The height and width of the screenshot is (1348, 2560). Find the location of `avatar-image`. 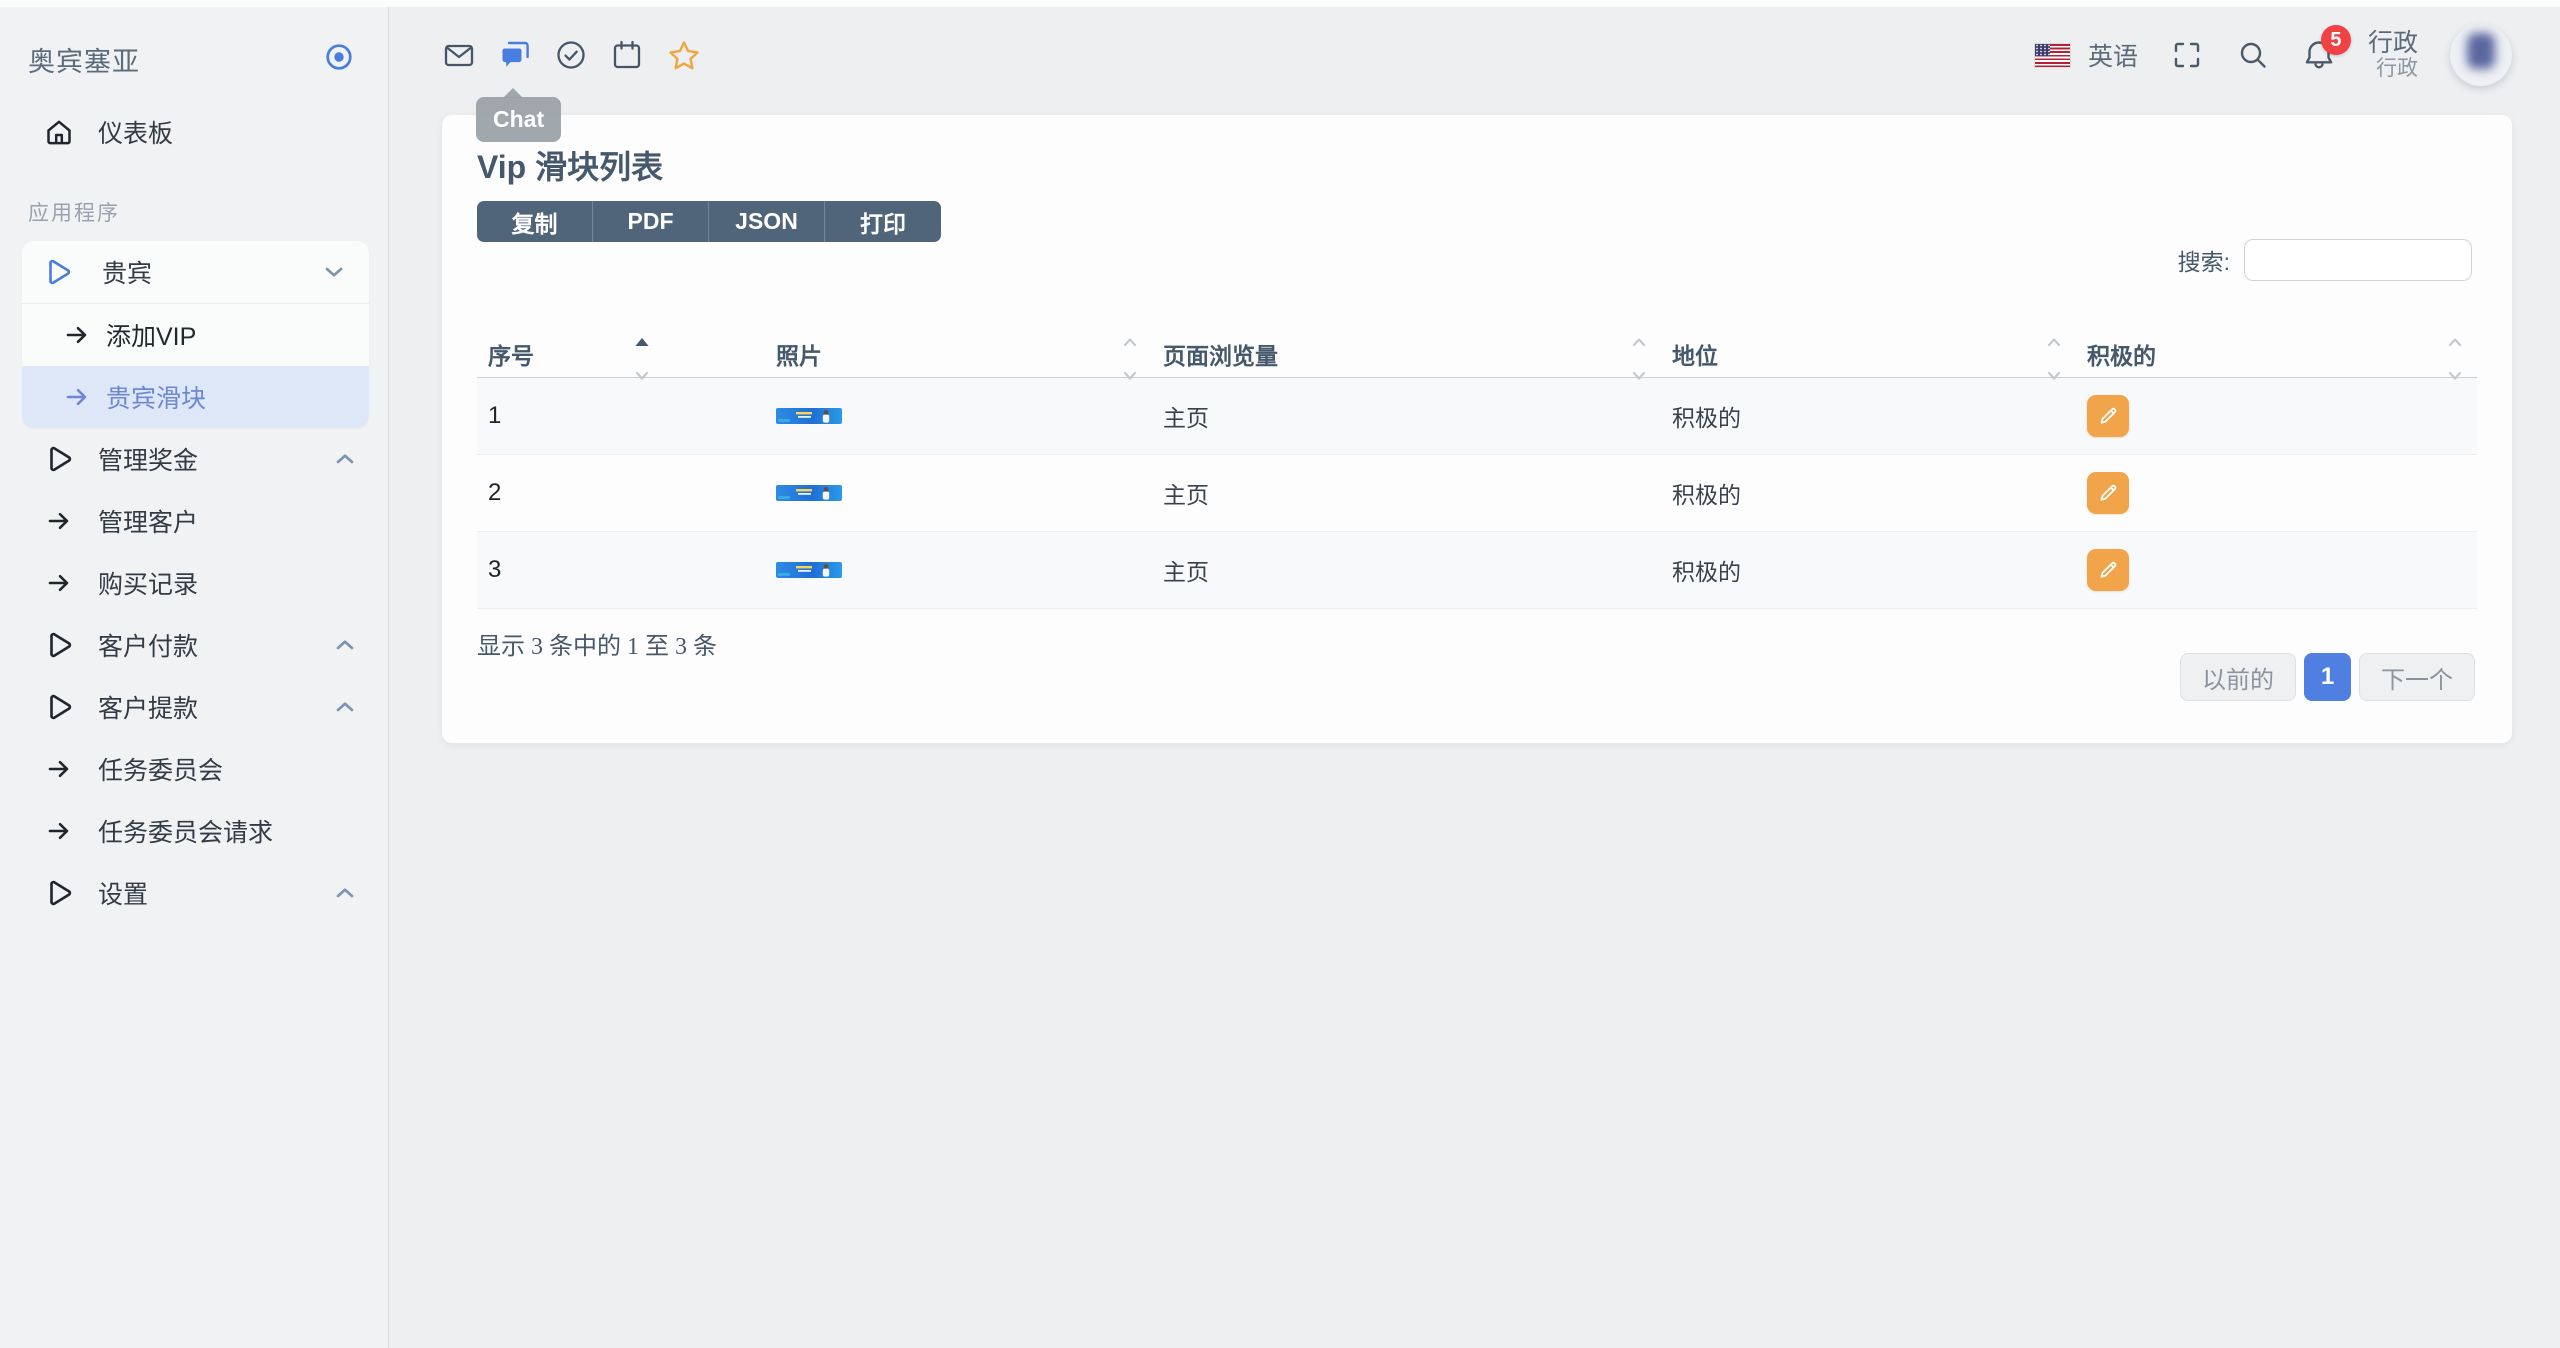

avatar-image is located at coordinates (2481, 51).